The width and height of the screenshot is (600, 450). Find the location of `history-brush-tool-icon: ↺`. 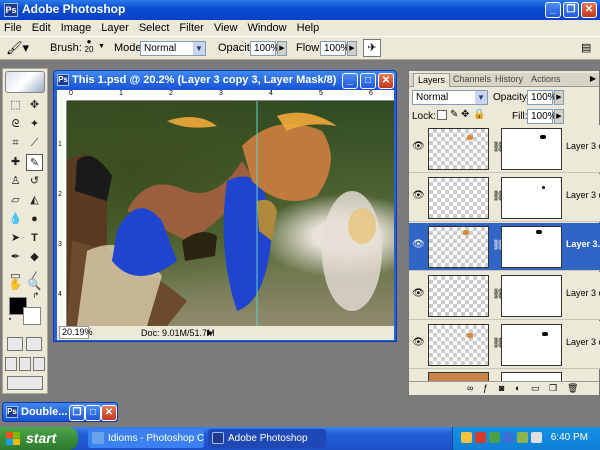

history-brush-tool-icon: ↺ is located at coordinates (34, 181).